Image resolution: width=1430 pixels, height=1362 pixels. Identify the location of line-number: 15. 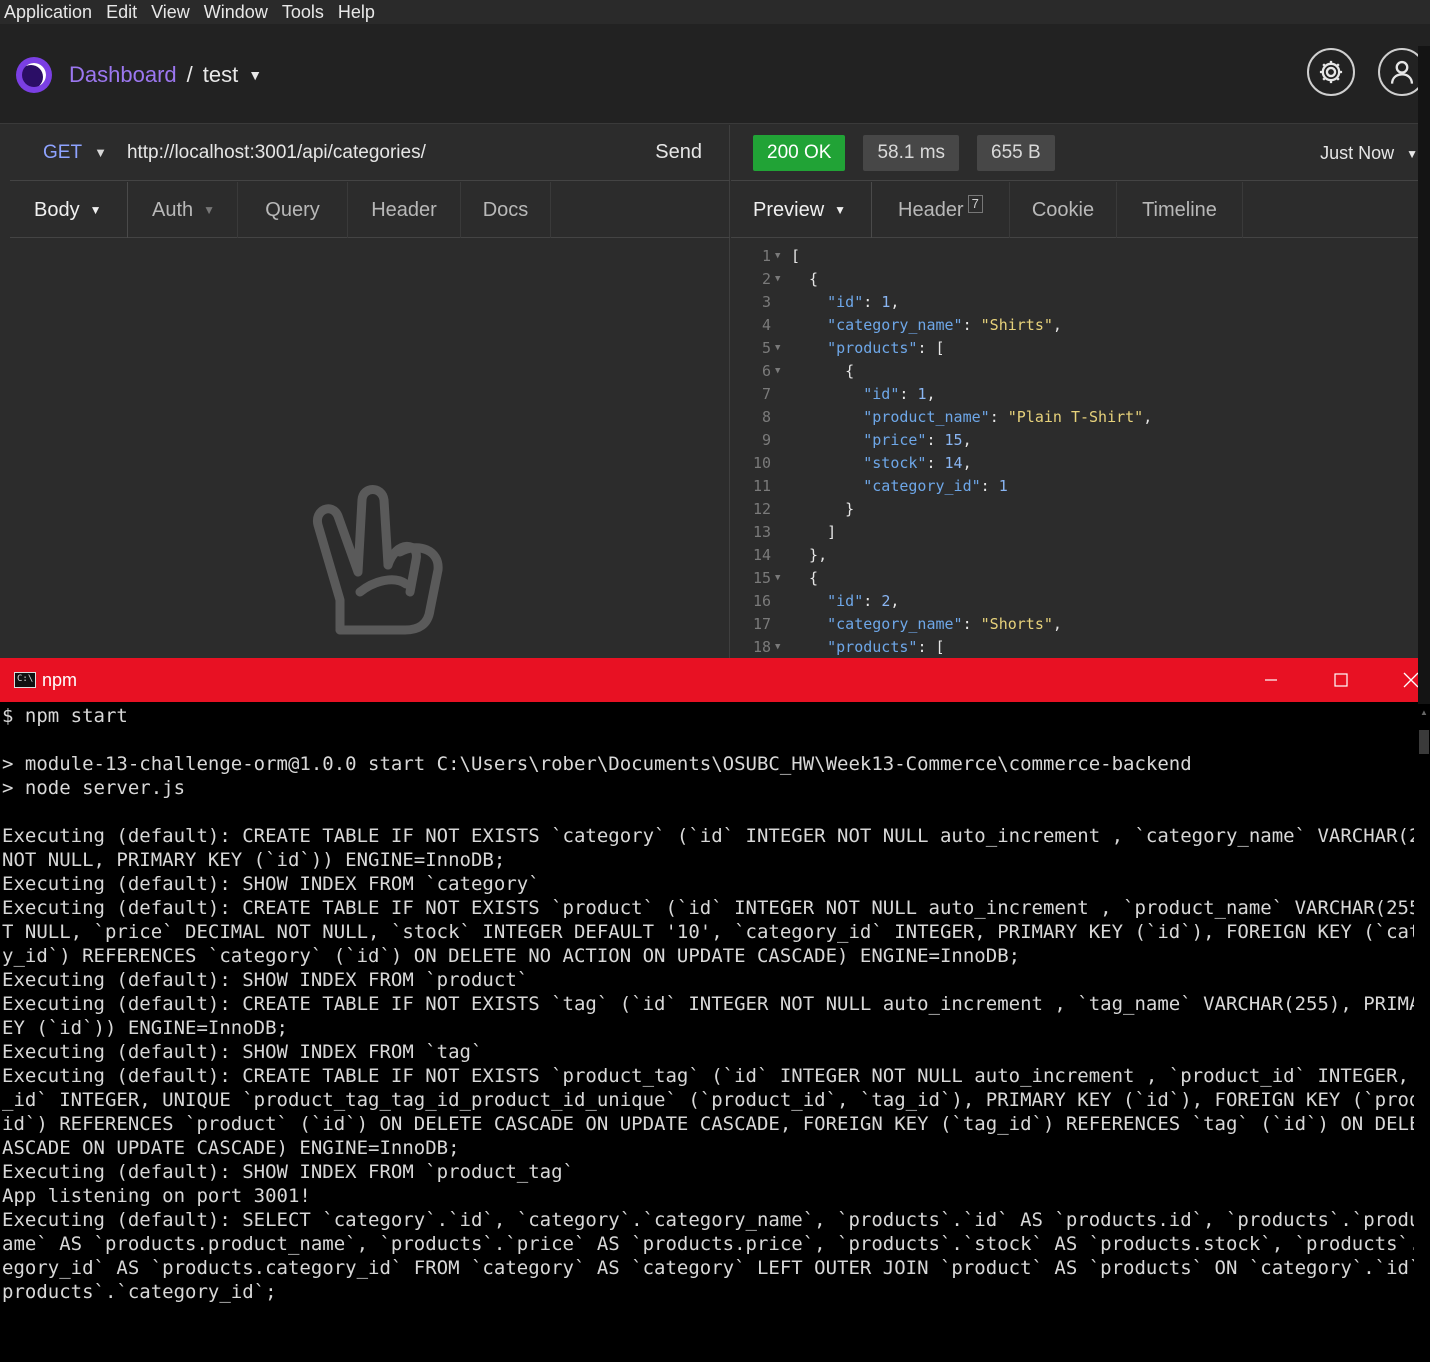
(761, 578).